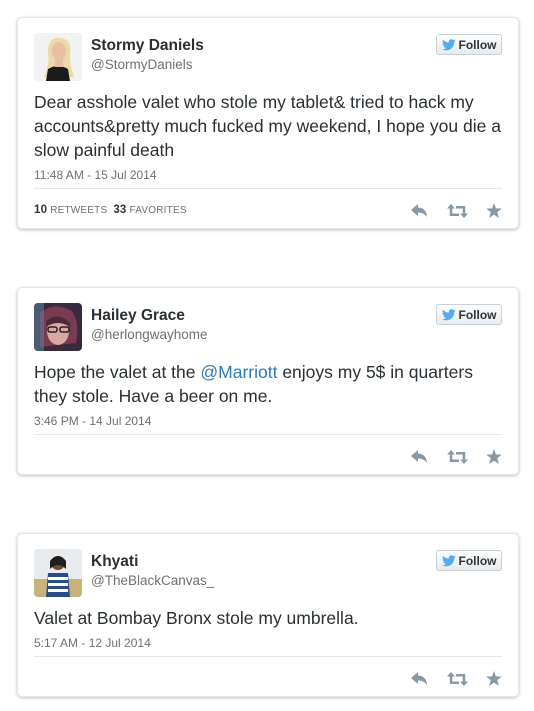 The width and height of the screenshot is (534, 711). Describe the element at coordinates (238, 372) in the screenshot. I see `mention-link: @Marriott` at that location.